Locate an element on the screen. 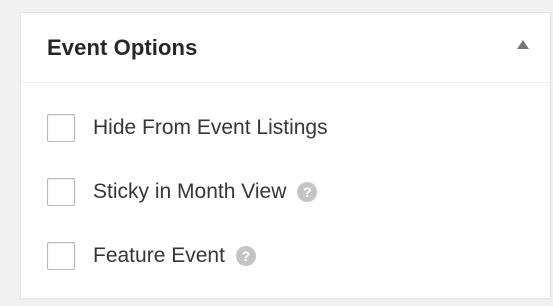 This screenshot has width=553, height=306. sticky-in-month-view-checkbox is located at coordinates (61, 192).